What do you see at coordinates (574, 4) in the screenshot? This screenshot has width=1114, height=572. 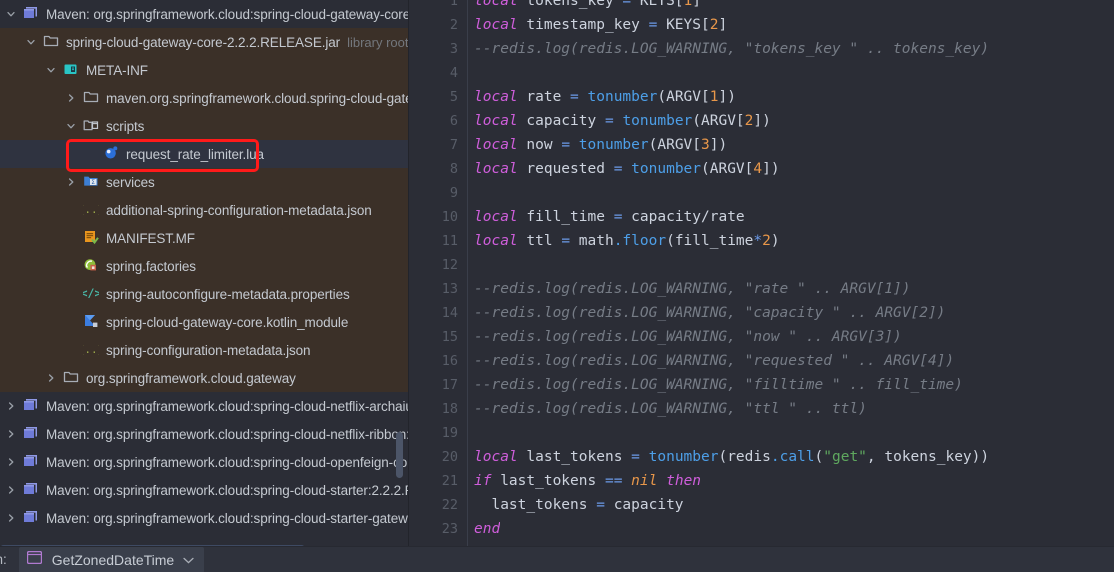 I see `code-token: tokens_key` at bounding box center [574, 4].